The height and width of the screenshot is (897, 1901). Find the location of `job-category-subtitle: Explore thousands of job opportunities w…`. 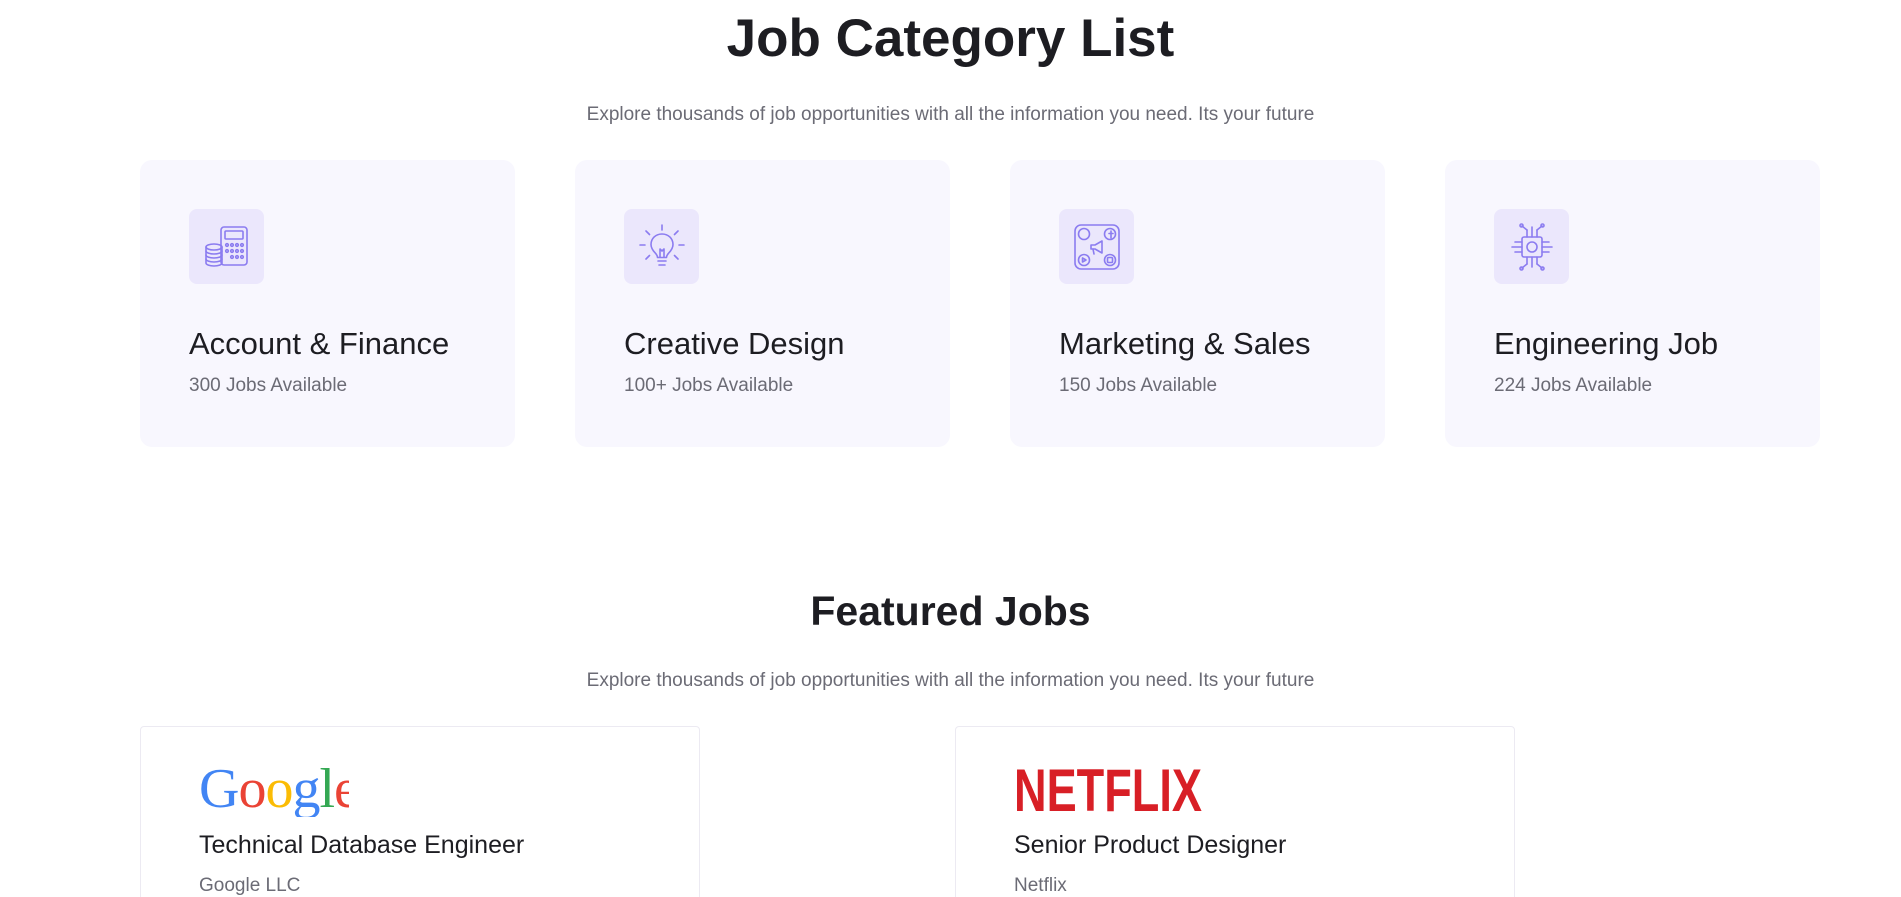

job-category-subtitle: Explore thousands of job opportunities w… is located at coordinates (950, 114).